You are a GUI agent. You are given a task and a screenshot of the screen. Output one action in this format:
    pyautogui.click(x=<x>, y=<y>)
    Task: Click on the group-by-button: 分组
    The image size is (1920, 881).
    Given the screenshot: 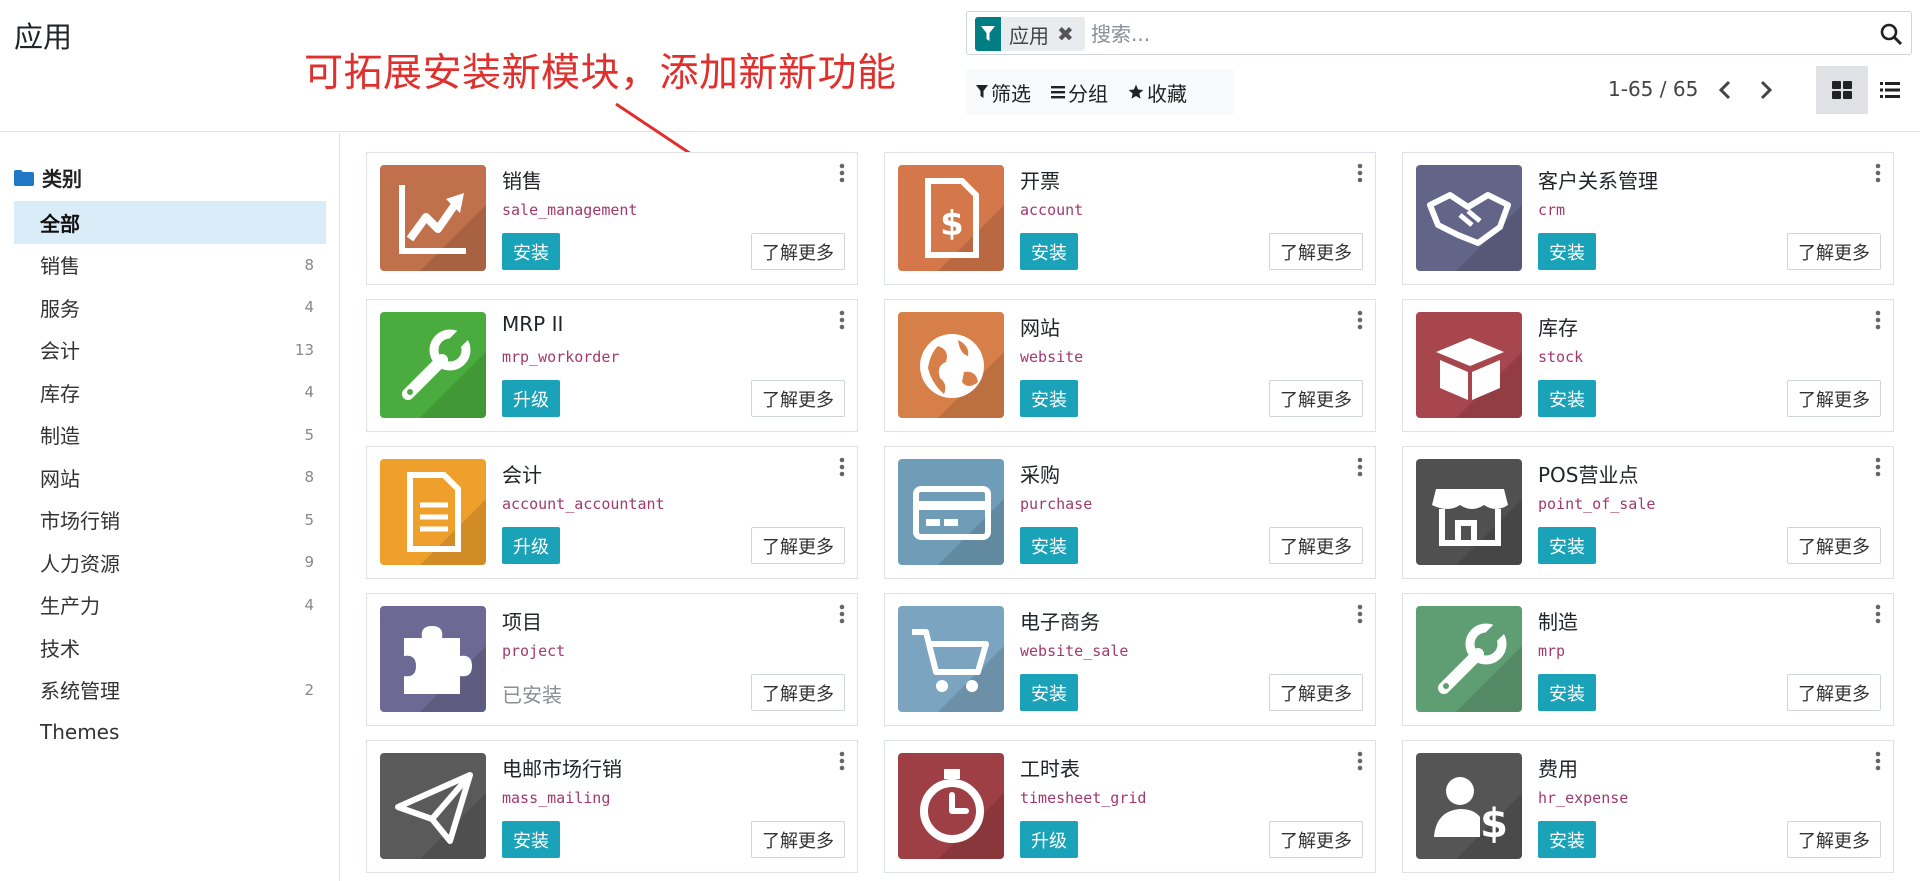 What is the action you would take?
    pyautogui.click(x=1079, y=92)
    